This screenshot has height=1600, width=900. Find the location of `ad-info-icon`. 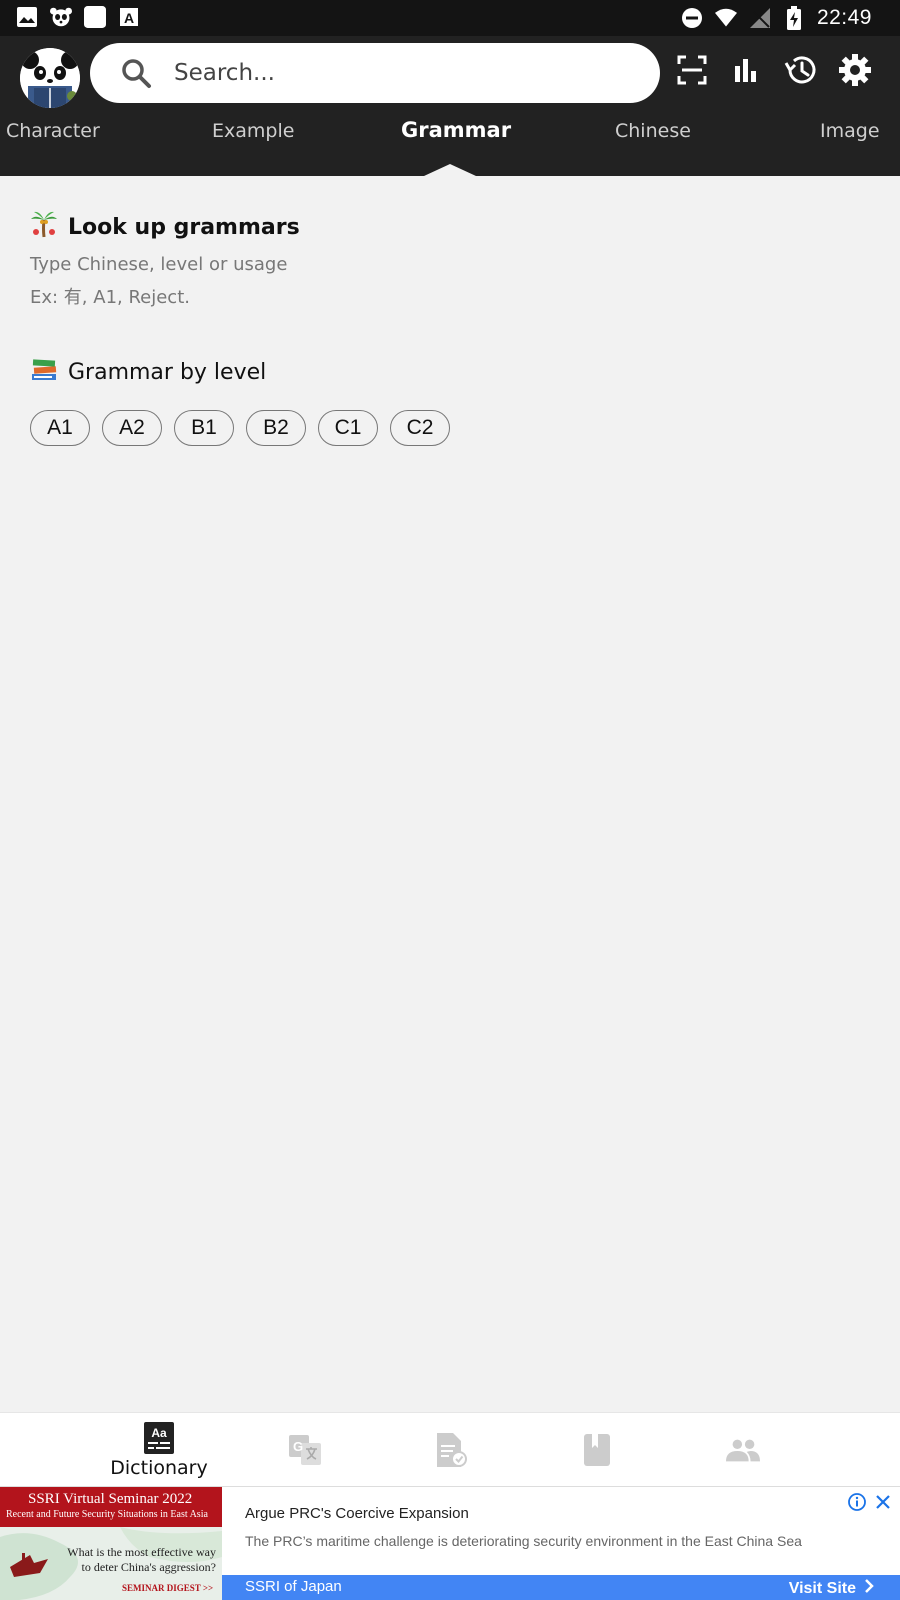

ad-info-icon is located at coordinates (857, 1502).